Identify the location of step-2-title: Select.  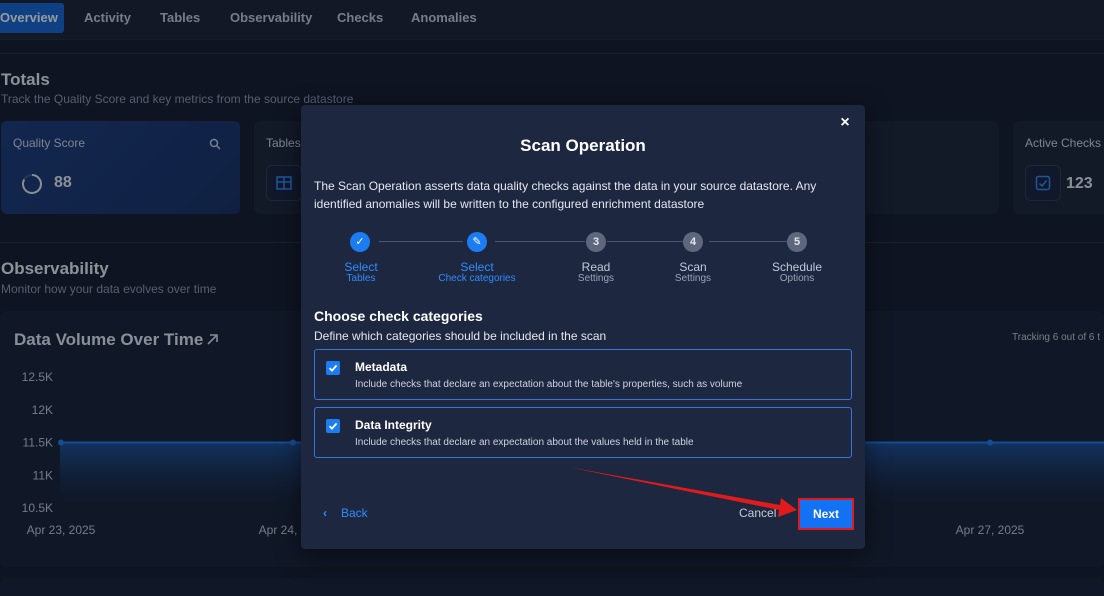
(477, 267).